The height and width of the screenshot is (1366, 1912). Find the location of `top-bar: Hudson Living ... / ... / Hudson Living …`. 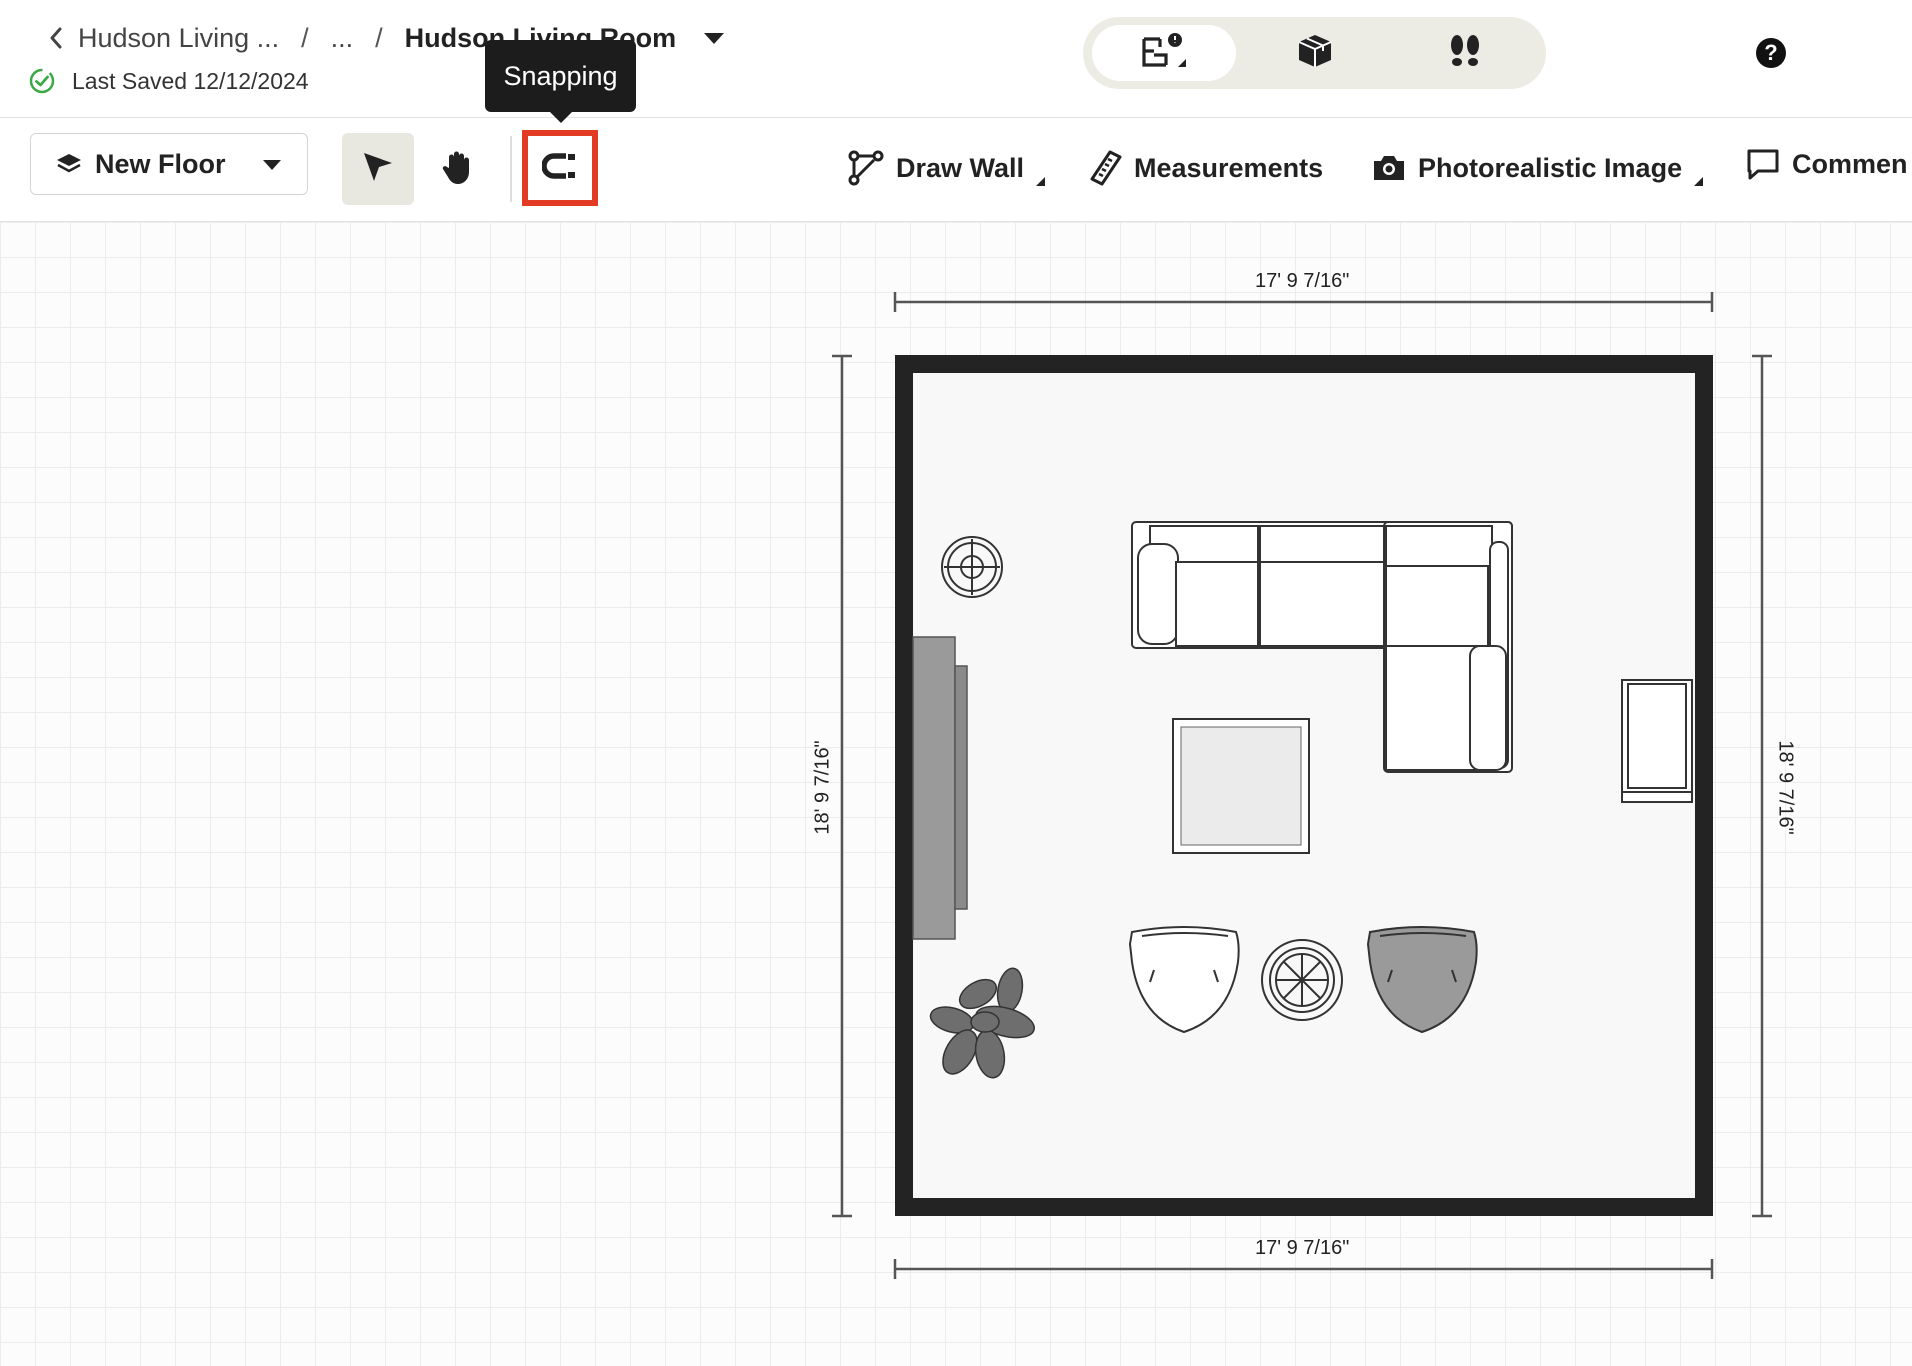

top-bar: Hudson Living ... / ... / Hudson Living … is located at coordinates (956, 59).